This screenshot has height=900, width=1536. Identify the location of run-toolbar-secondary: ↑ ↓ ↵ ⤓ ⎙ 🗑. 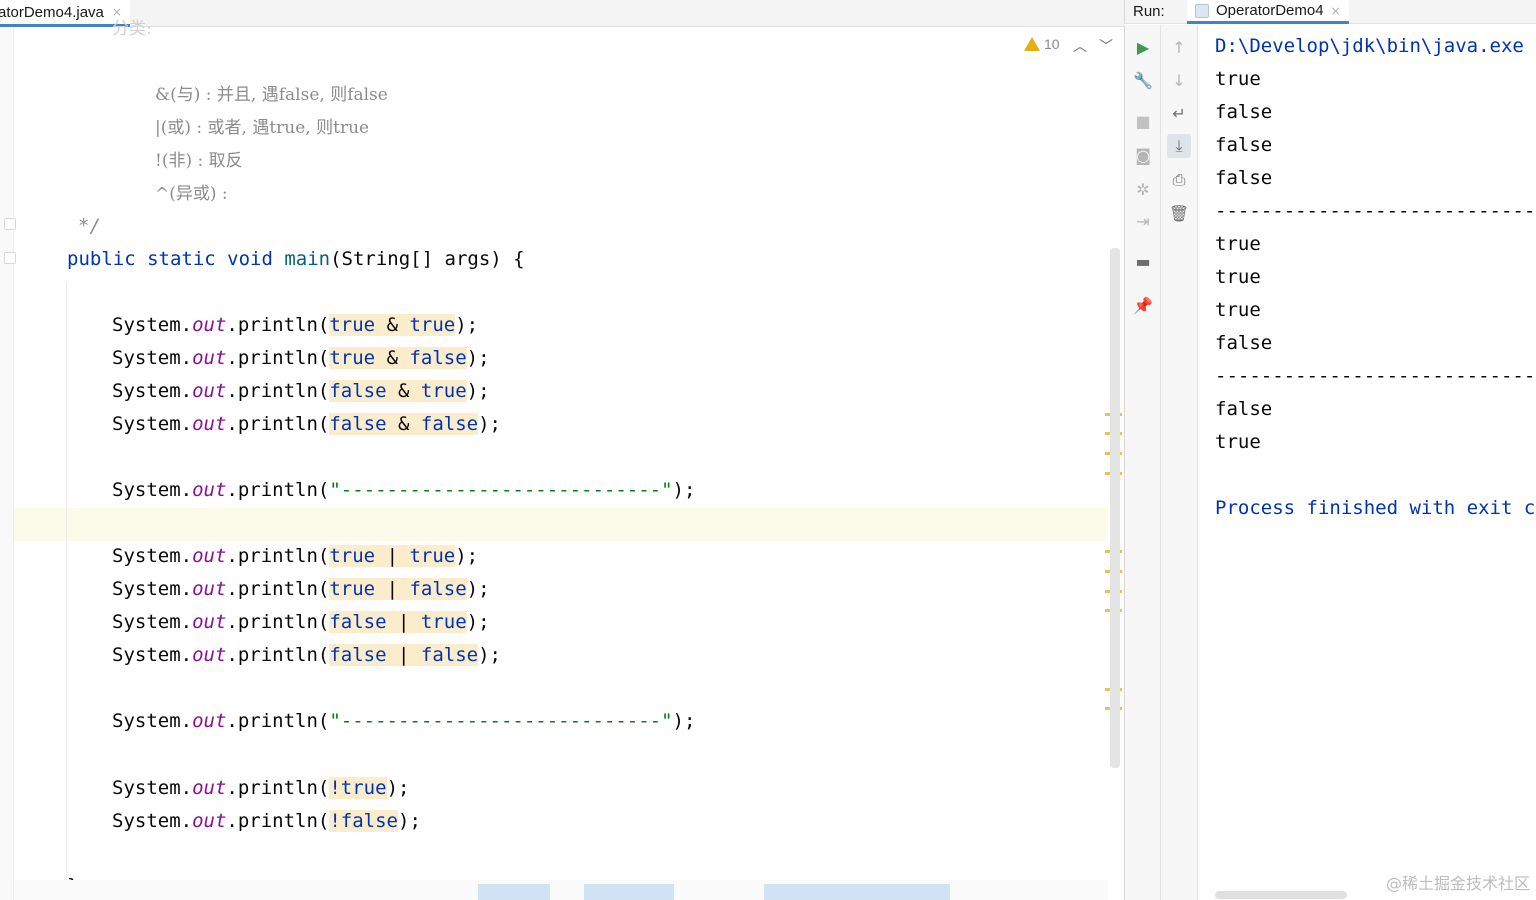
(1179, 462).